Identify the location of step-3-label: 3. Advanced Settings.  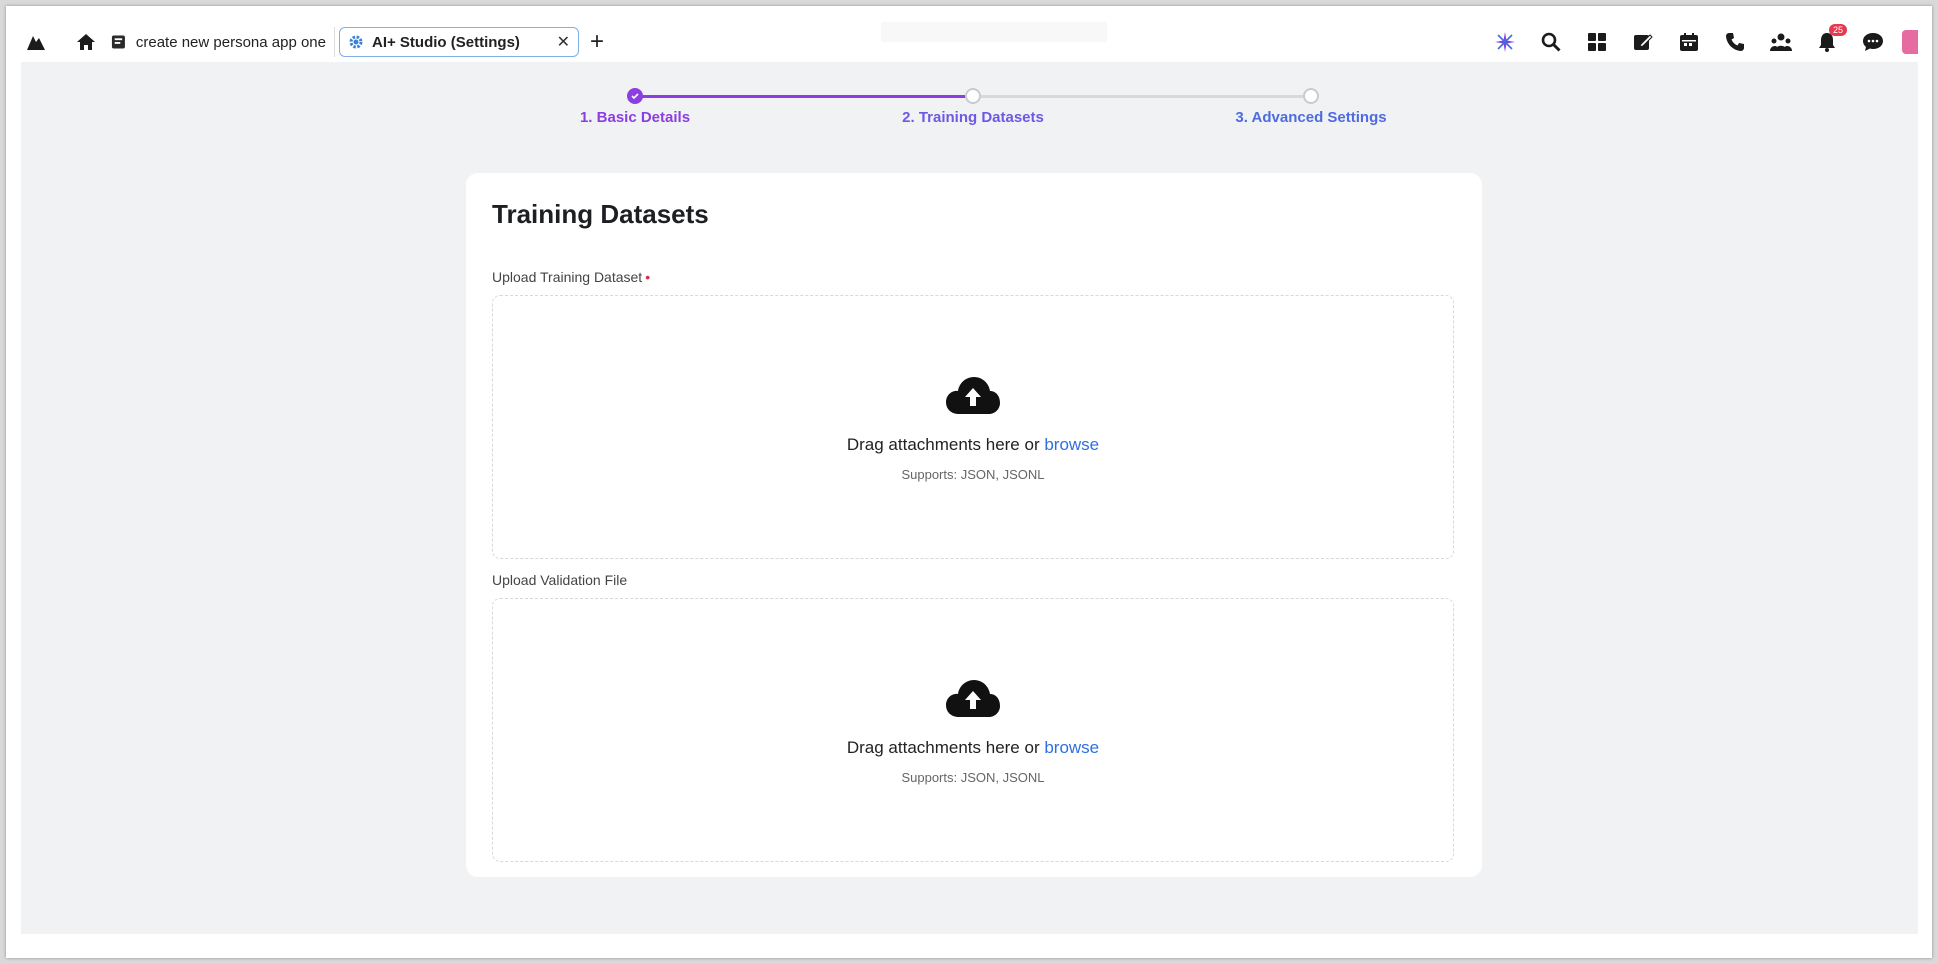
(1310, 117).